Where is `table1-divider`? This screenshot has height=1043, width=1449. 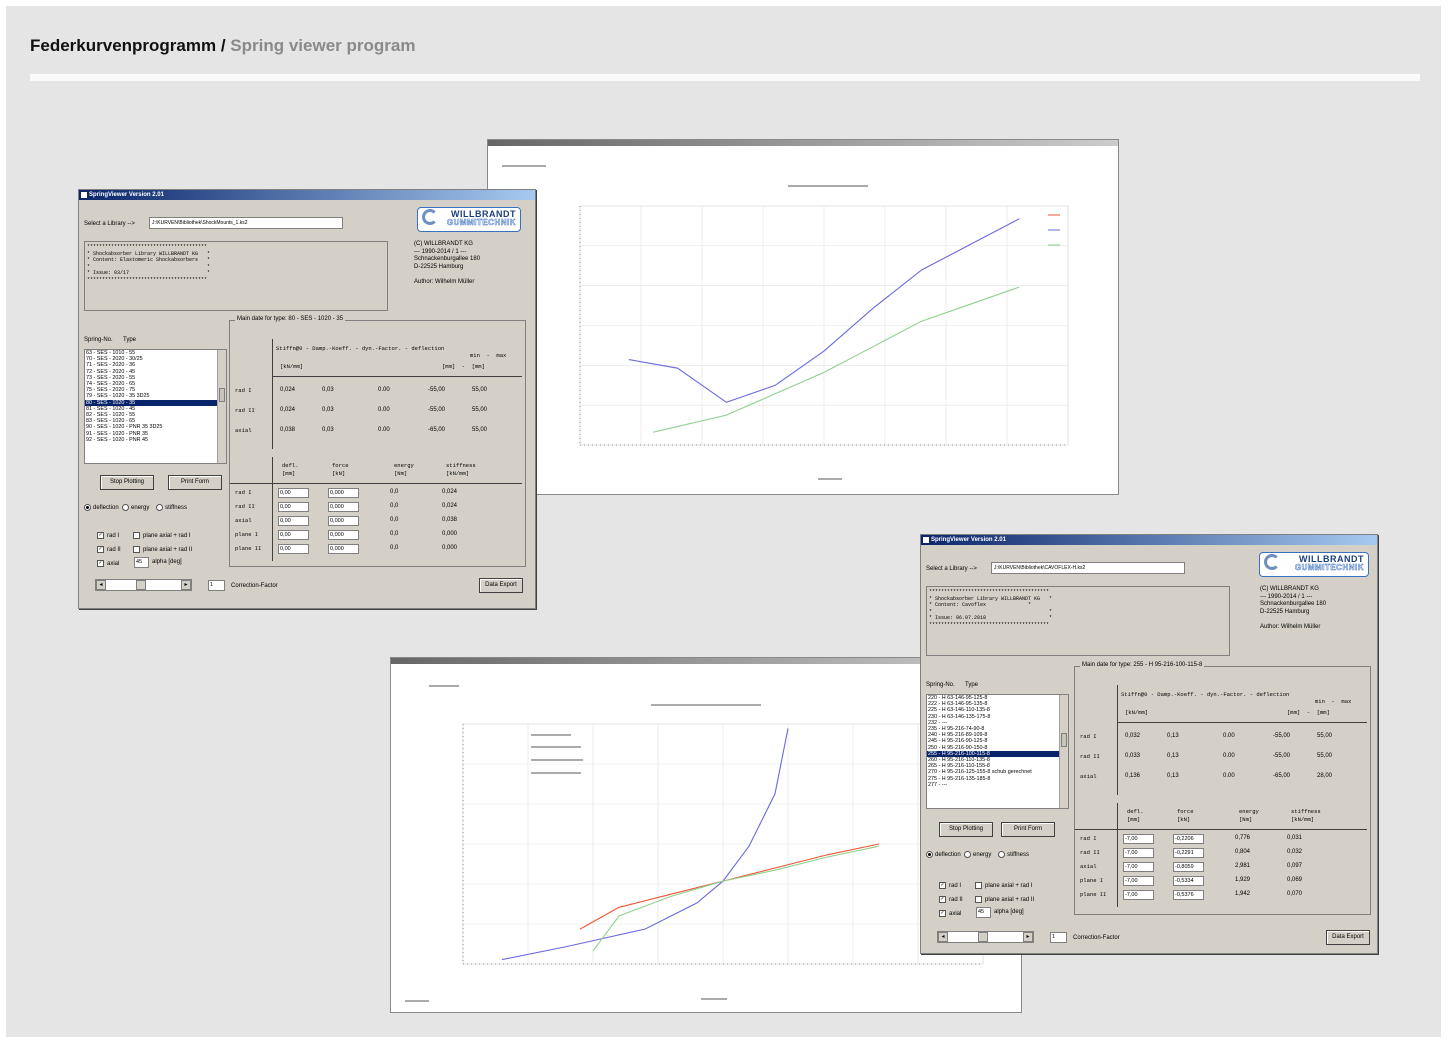
table1-divider is located at coordinates (1117, 740).